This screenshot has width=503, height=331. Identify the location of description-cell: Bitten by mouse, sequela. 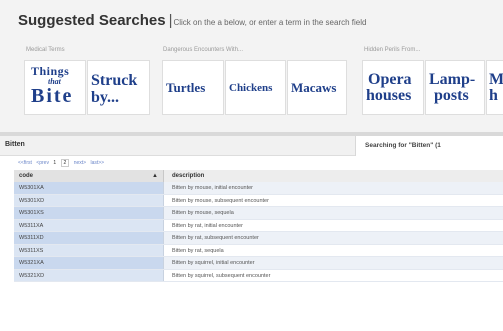
(333, 213).